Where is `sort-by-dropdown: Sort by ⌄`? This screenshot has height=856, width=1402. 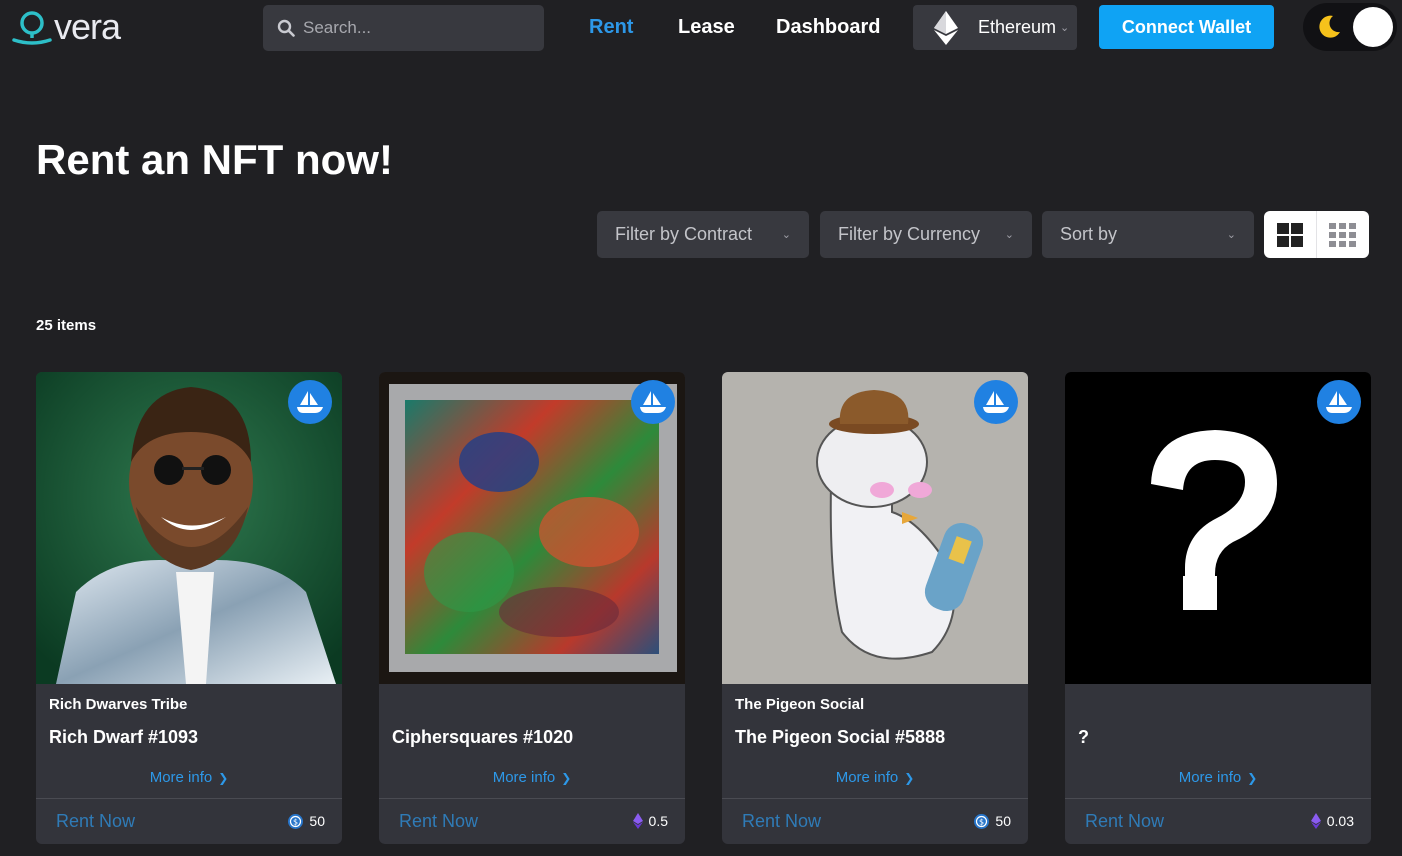
sort-by-dropdown: Sort by ⌄ is located at coordinates (1148, 234).